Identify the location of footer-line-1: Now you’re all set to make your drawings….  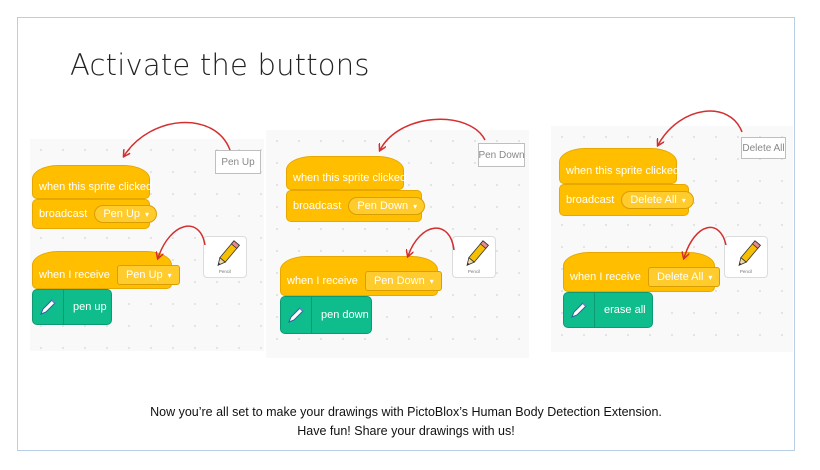
(406, 412).